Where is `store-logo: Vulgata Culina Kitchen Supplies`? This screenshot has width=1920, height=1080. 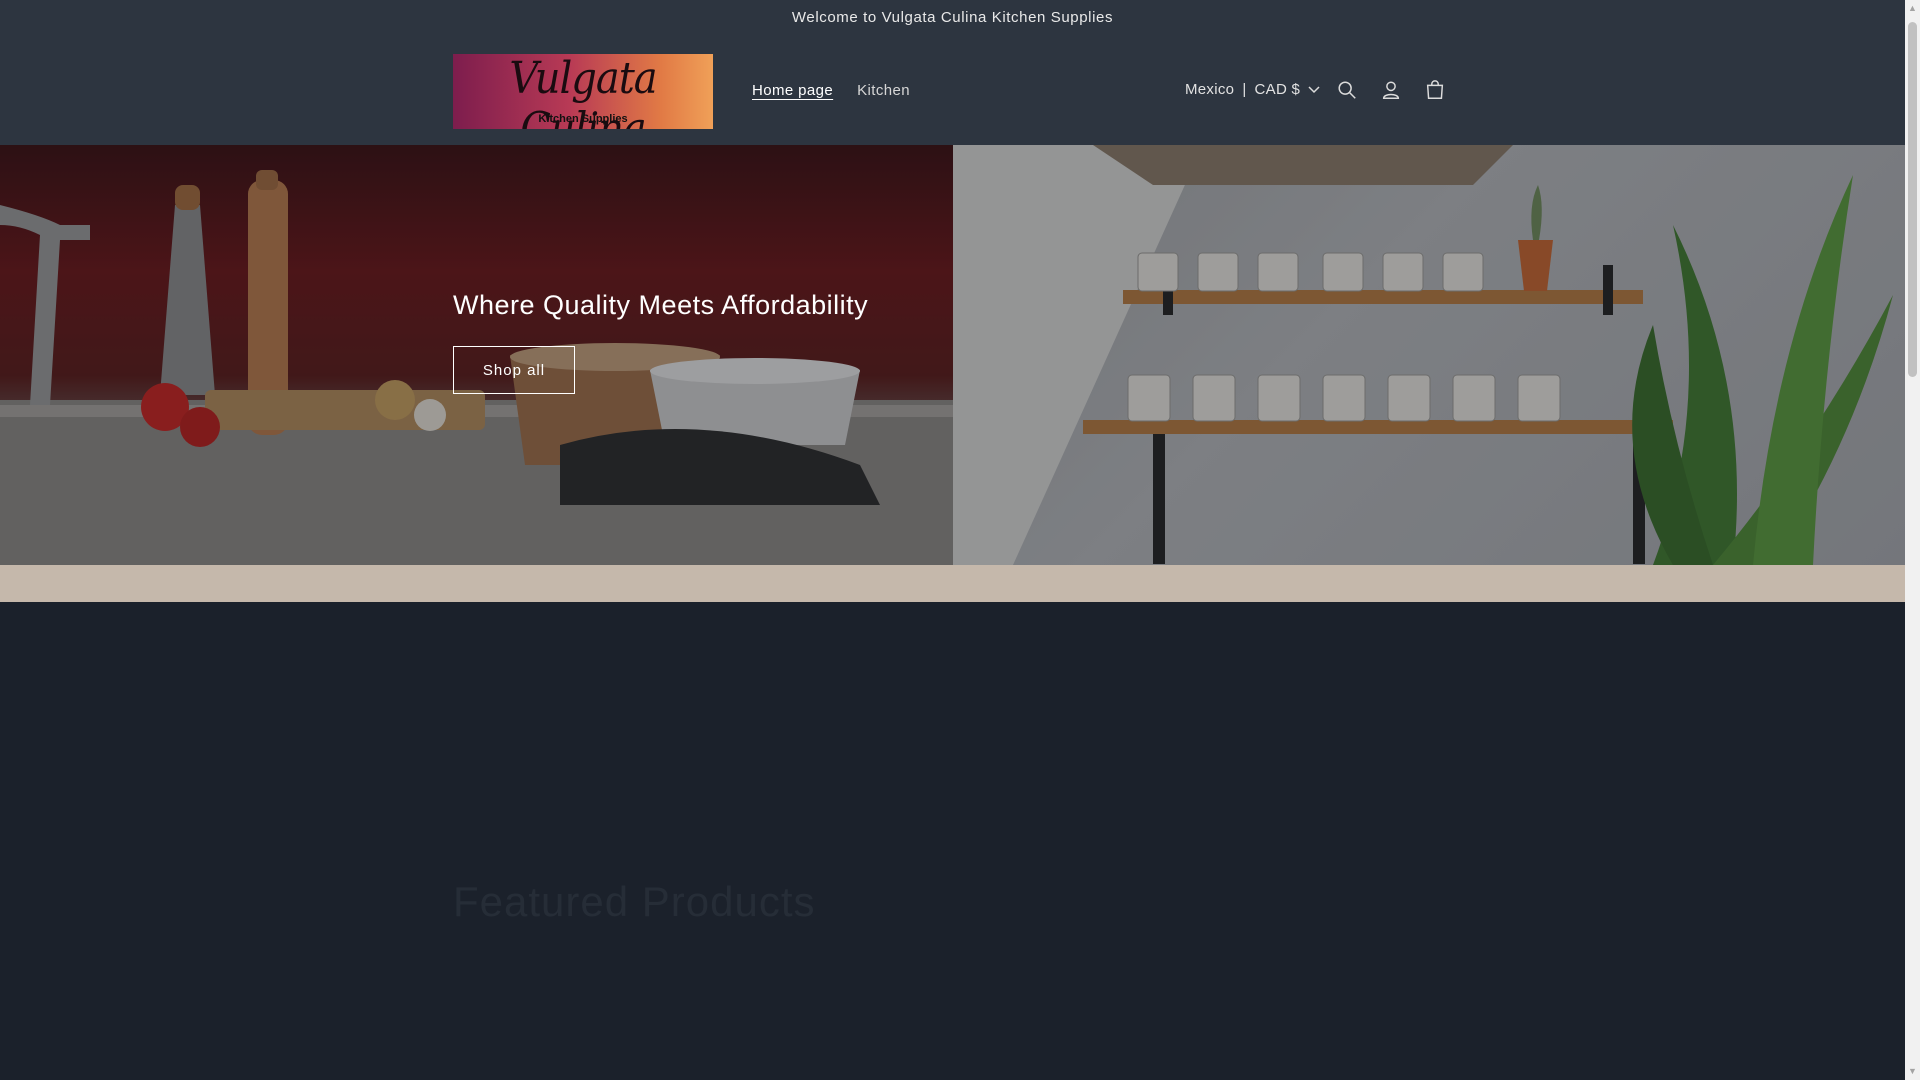
store-logo: Vulgata Culina Kitchen Supplies is located at coordinates (583, 91).